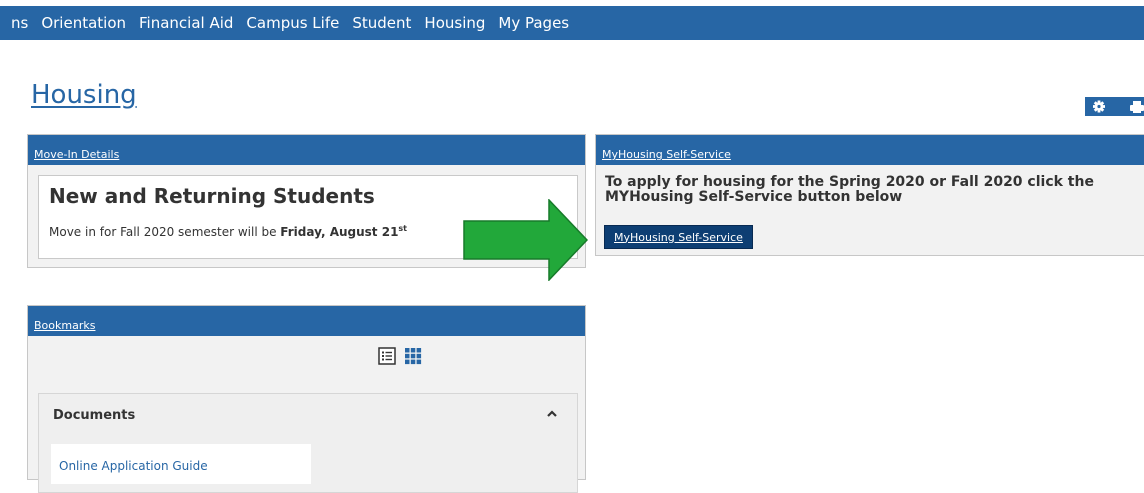 This screenshot has width=1144, height=493. Describe the element at coordinates (1135, 106) in the screenshot. I see `print-icon` at that location.